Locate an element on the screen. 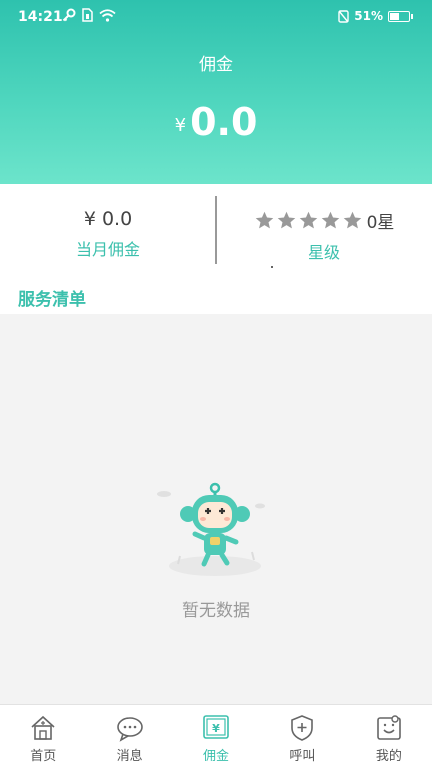 The width and height of the screenshot is (432, 768). commission-balance: ¥0.0 is located at coordinates (216, 122).